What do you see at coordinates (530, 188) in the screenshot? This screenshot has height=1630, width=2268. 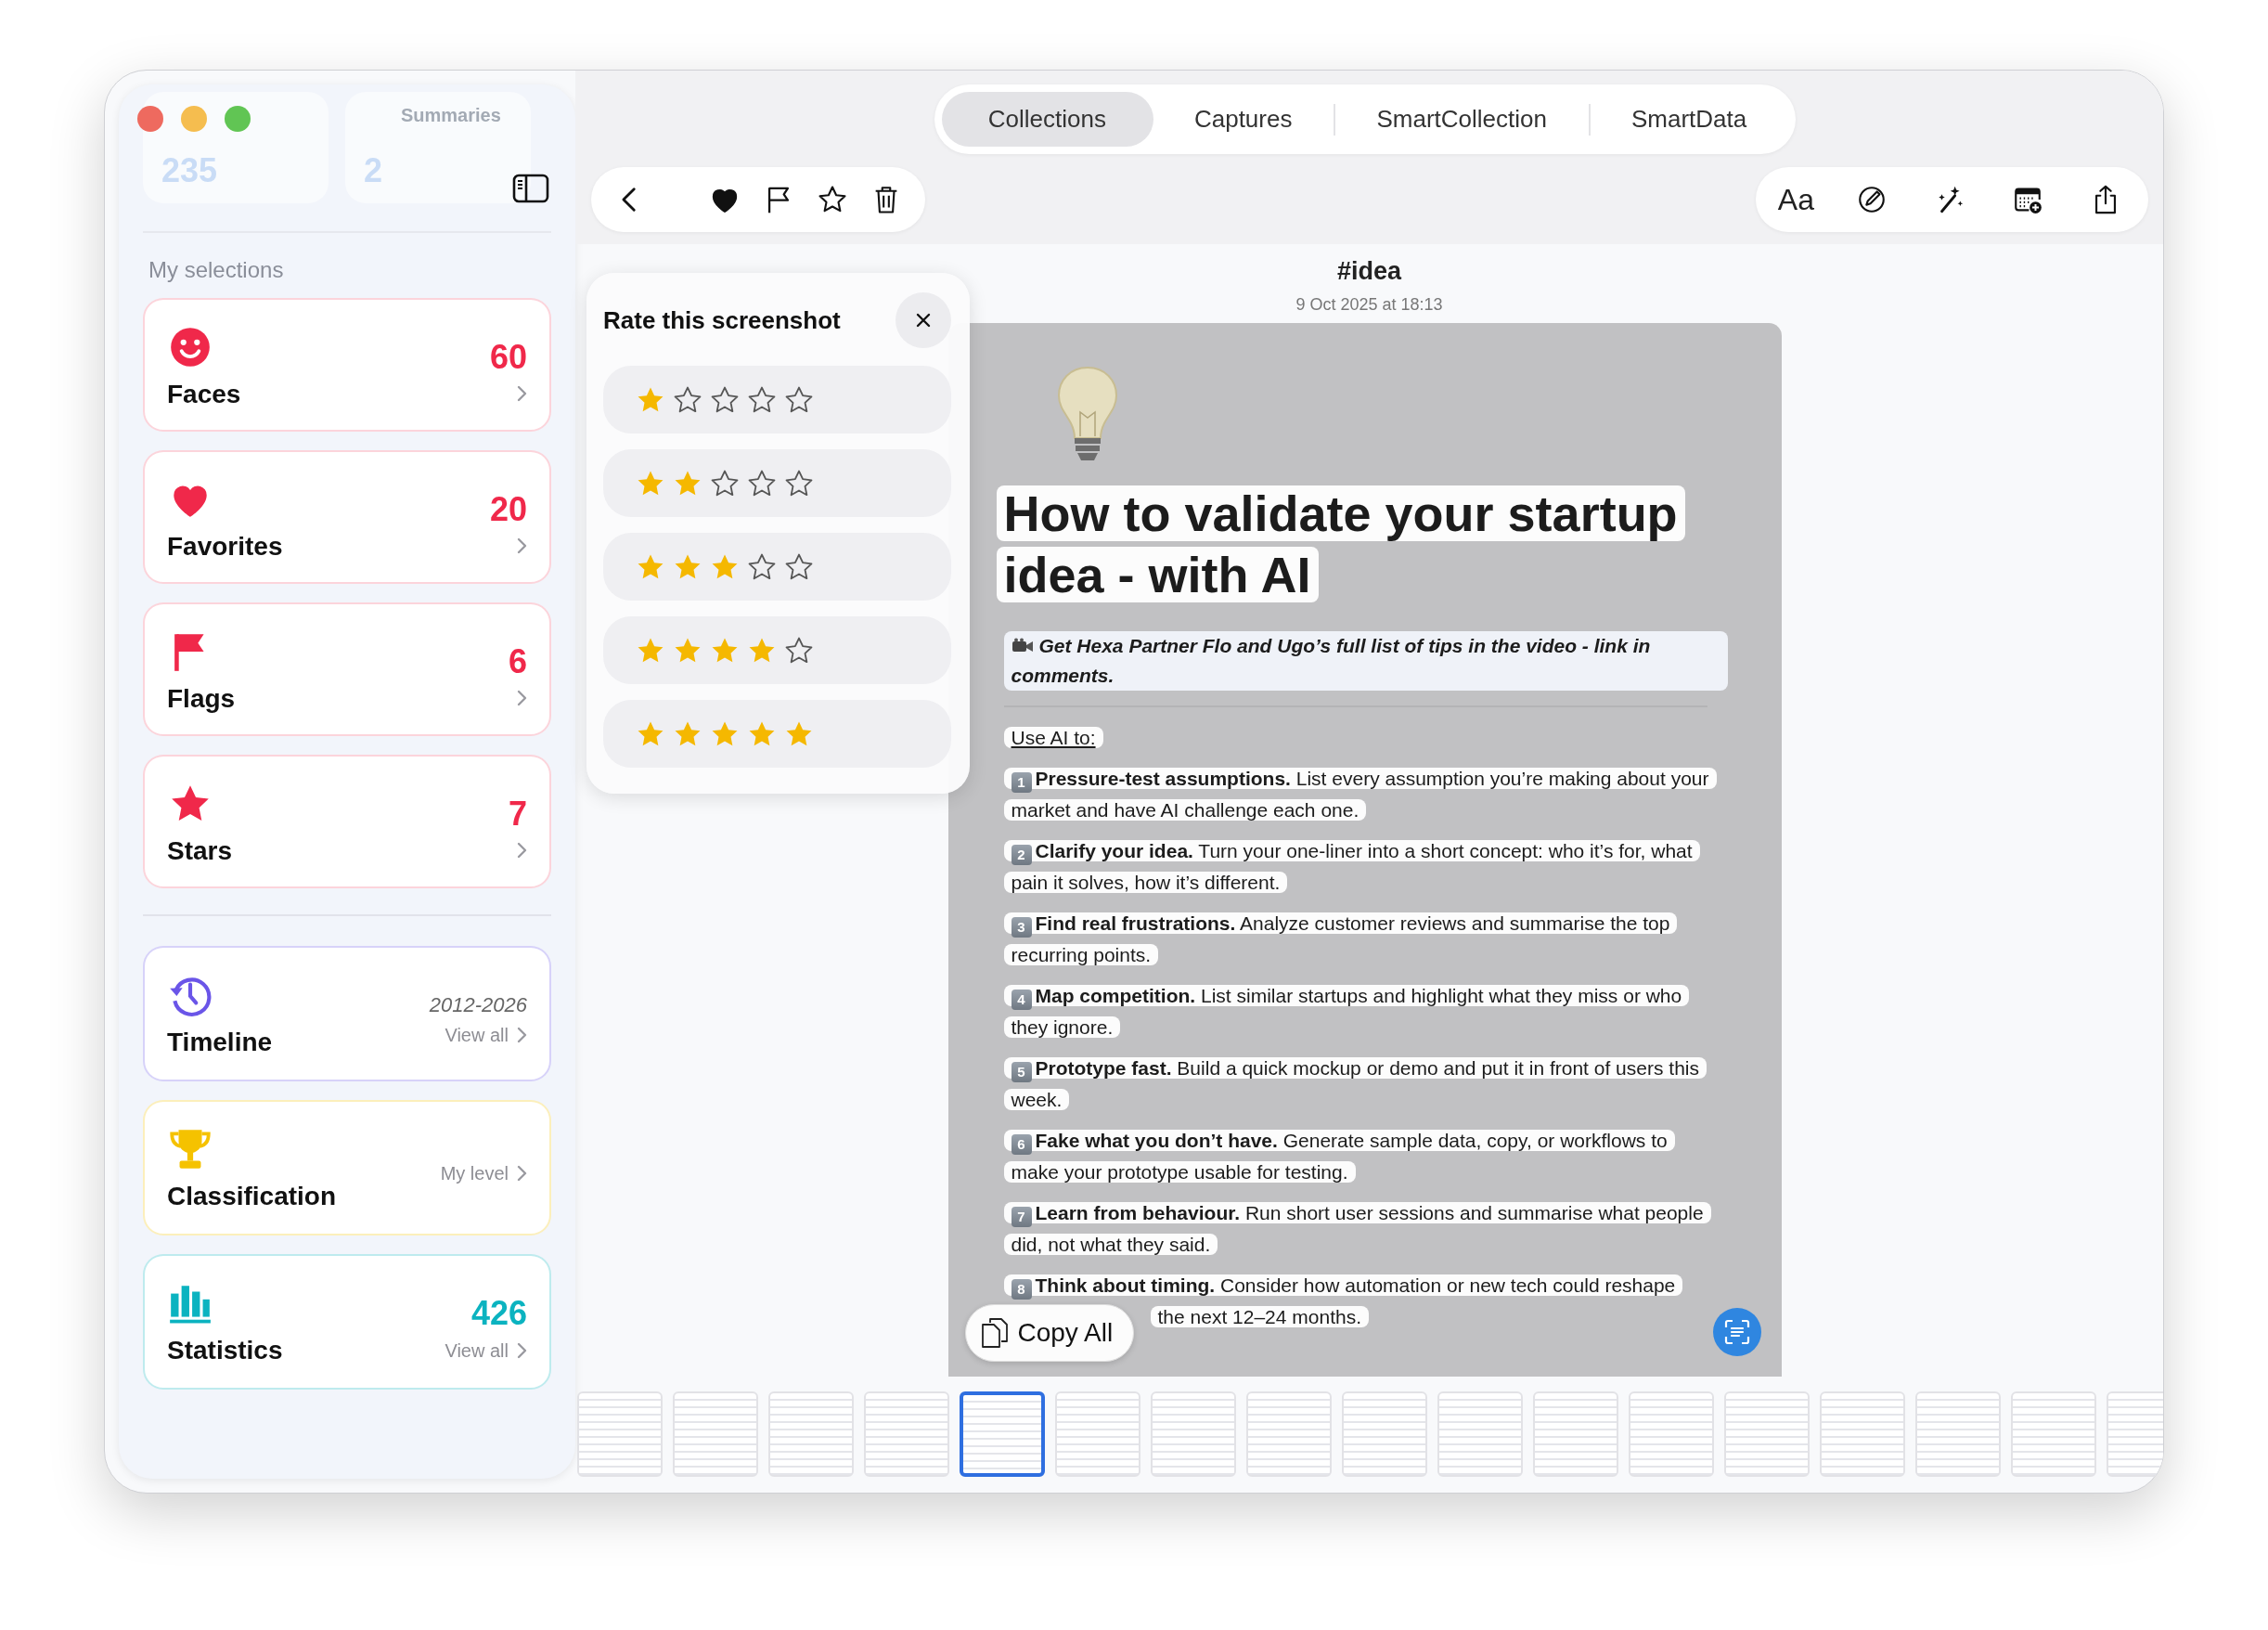 I see `sidebar-toggle-icon` at bounding box center [530, 188].